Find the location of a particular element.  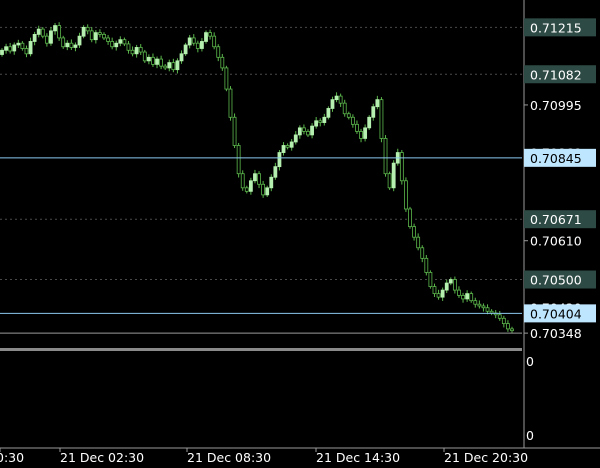

time-label-3: 21 Dec 14:30 is located at coordinates (358, 457).